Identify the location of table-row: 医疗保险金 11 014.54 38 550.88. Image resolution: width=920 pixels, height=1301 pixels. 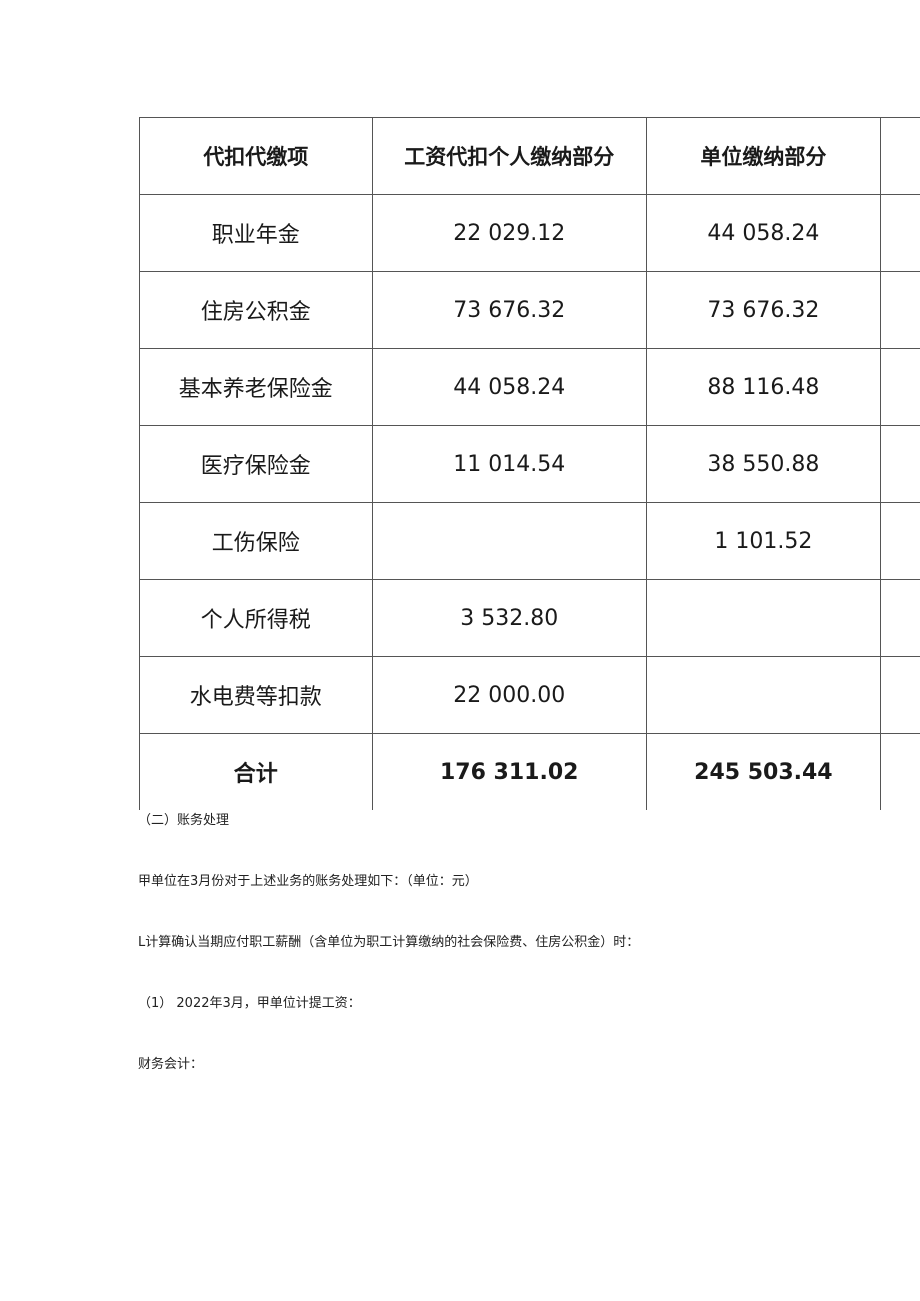
(529, 464).